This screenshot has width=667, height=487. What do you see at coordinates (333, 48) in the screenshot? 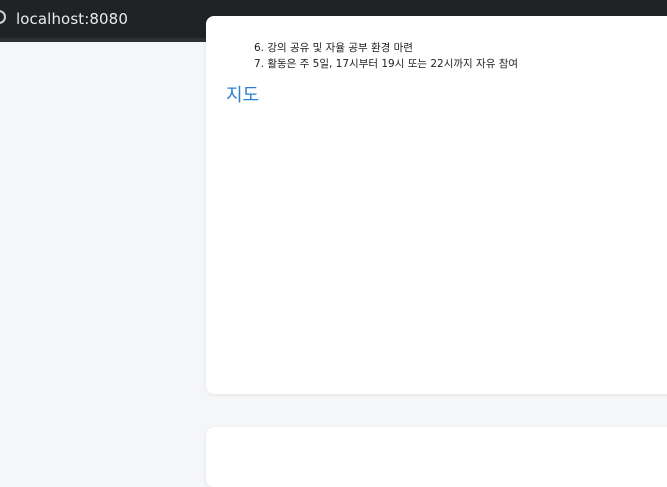
I see `list-item: 6. 강의 공유 및 자율 공부 환경 마련` at bounding box center [333, 48].